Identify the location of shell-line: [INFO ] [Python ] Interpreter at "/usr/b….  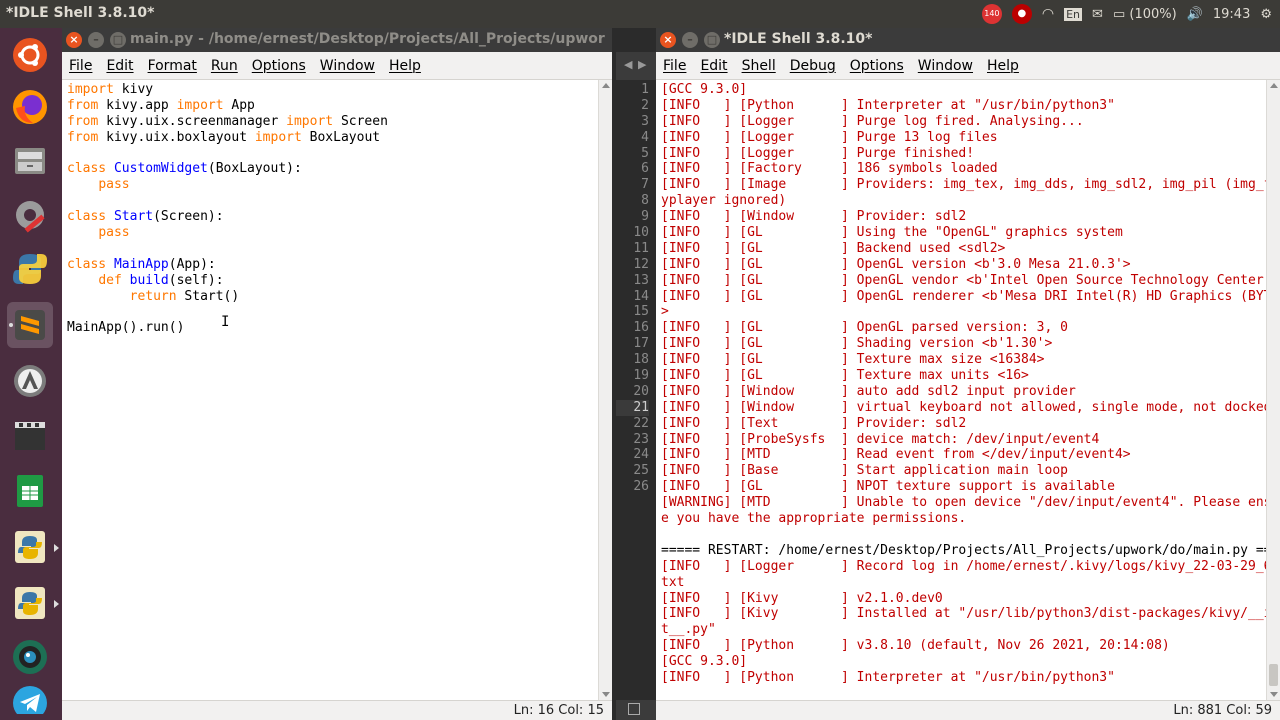
(888, 677).